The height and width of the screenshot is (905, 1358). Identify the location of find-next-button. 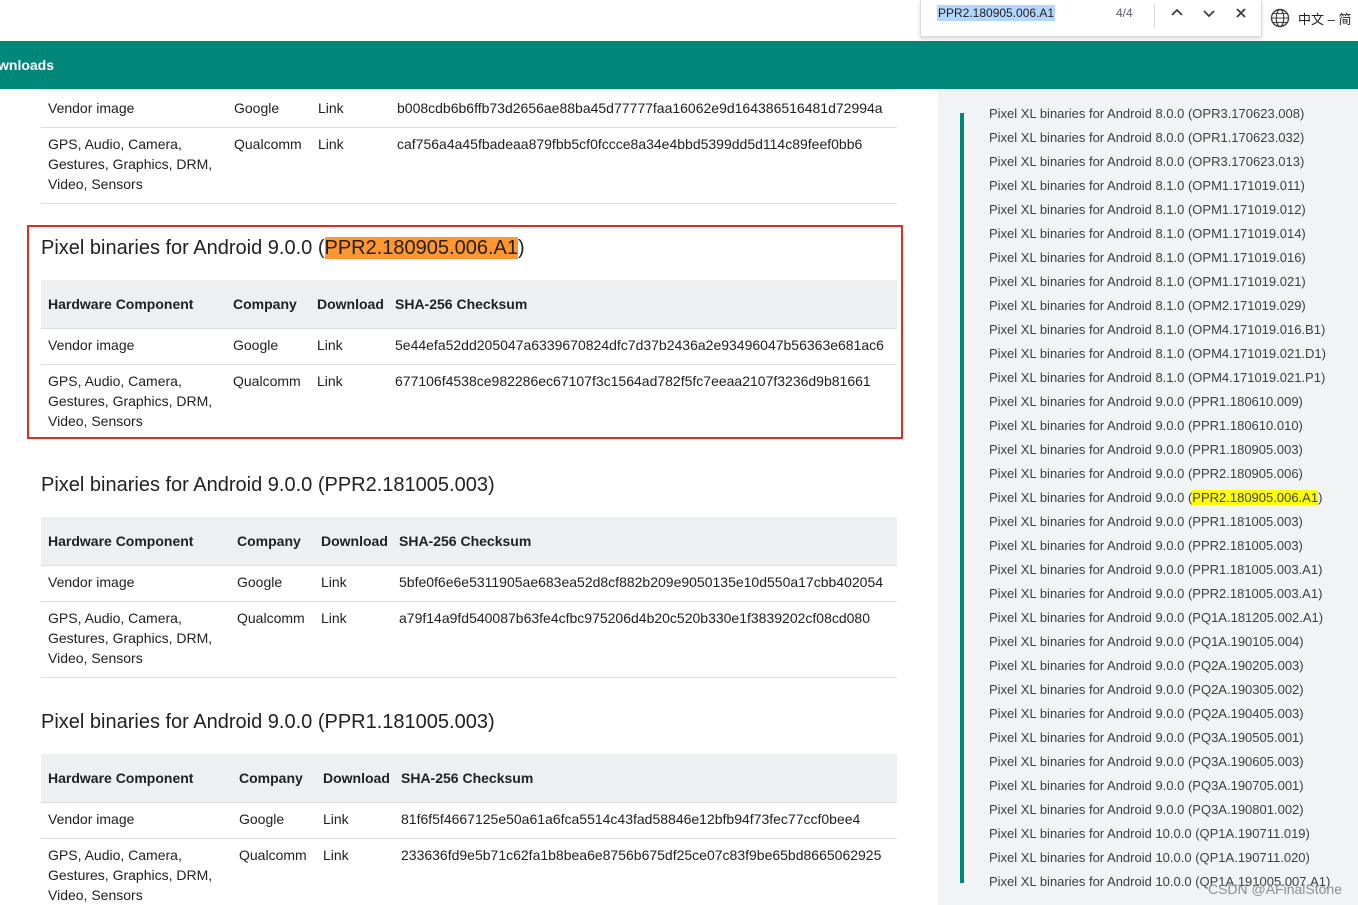
(1209, 13).